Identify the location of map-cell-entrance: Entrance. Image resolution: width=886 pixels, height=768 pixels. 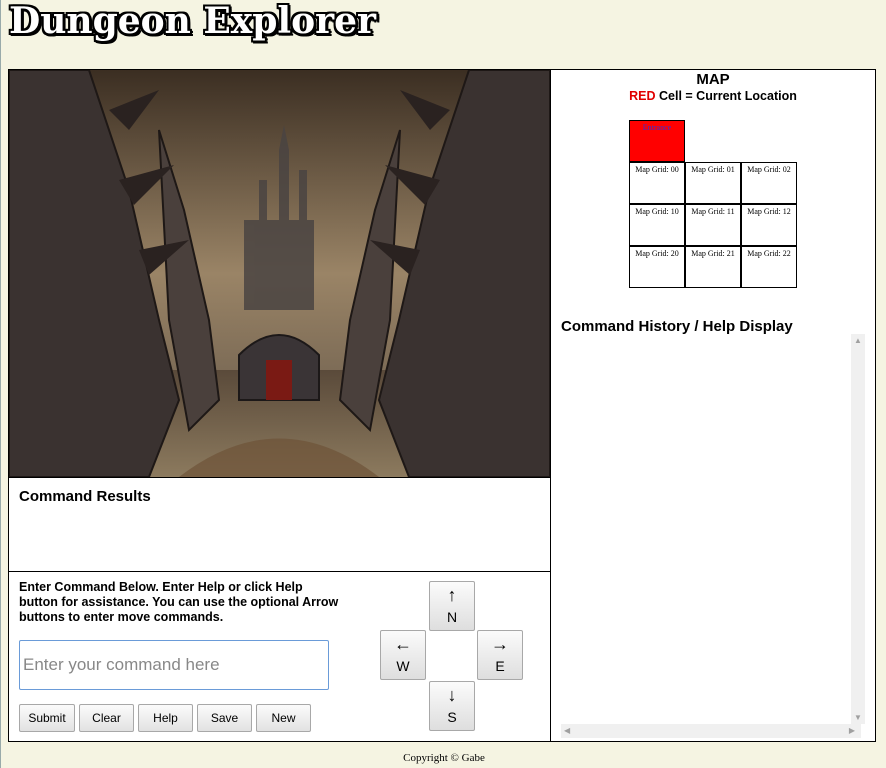
(657, 141).